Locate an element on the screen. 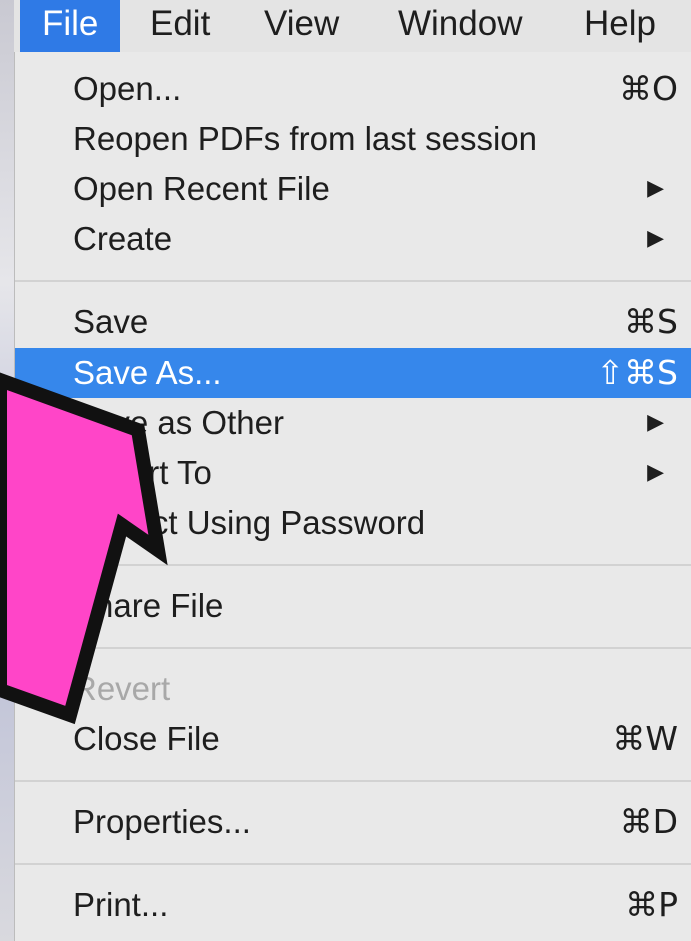 The height and width of the screenshot is (941, 691). menu-item-label: Export To is located at coordinates (142, 472).